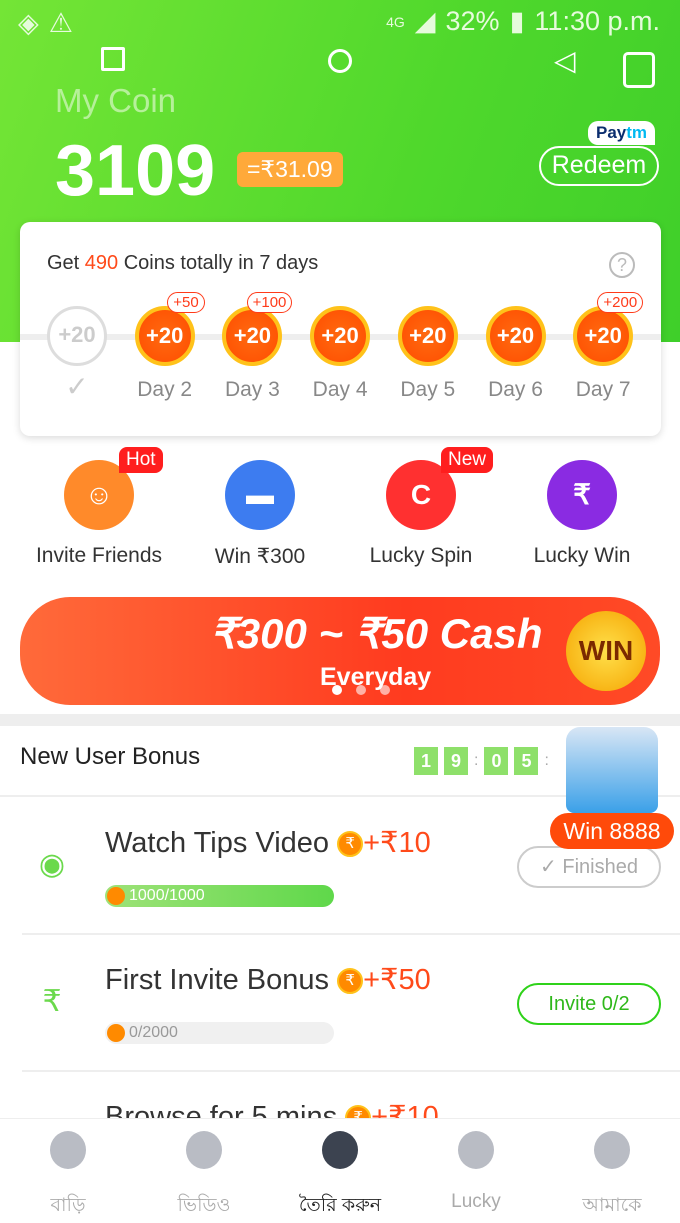  What do you see at coordinates (135, 171) in the screenshot?
I see `coin-balance: 3109` at bounding box center [135, 171].